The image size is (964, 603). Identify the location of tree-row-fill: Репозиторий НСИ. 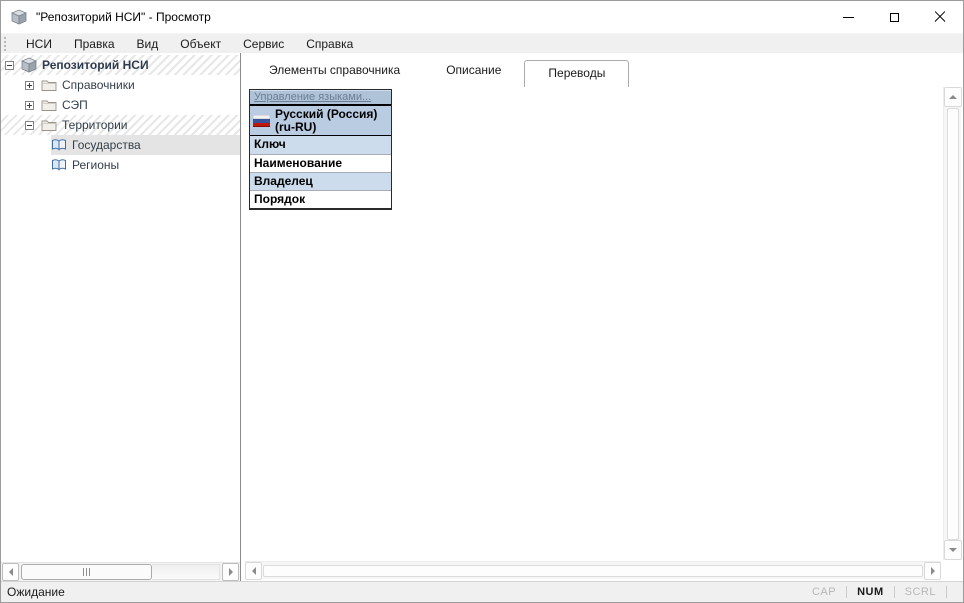
(130, 65).